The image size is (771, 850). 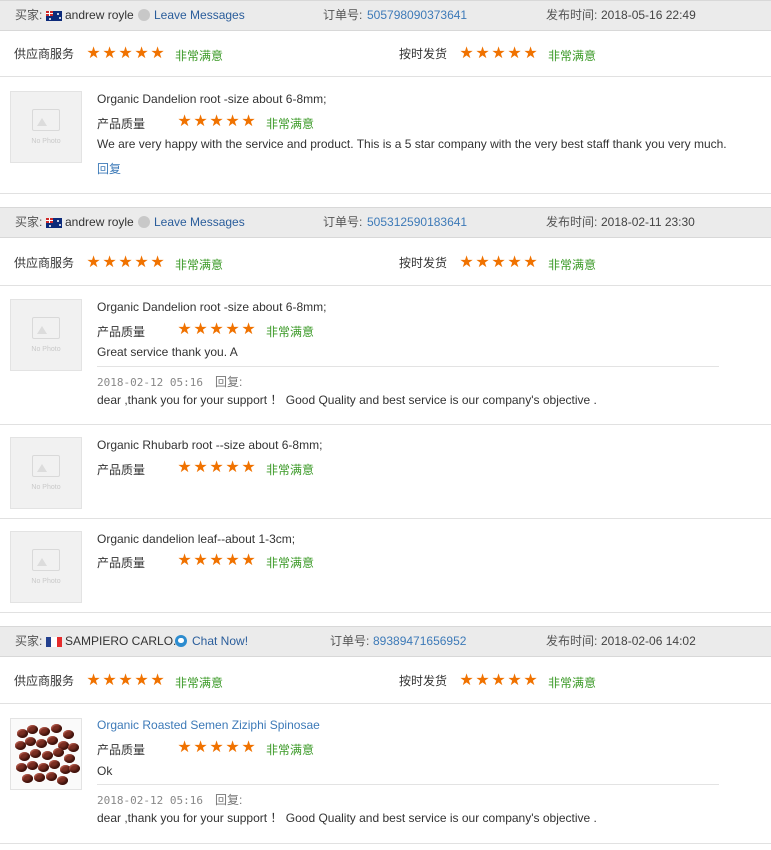 I want to click on product-title: Organic dandelion leaf--about 1-3cm;, so click(x=196, y=539).